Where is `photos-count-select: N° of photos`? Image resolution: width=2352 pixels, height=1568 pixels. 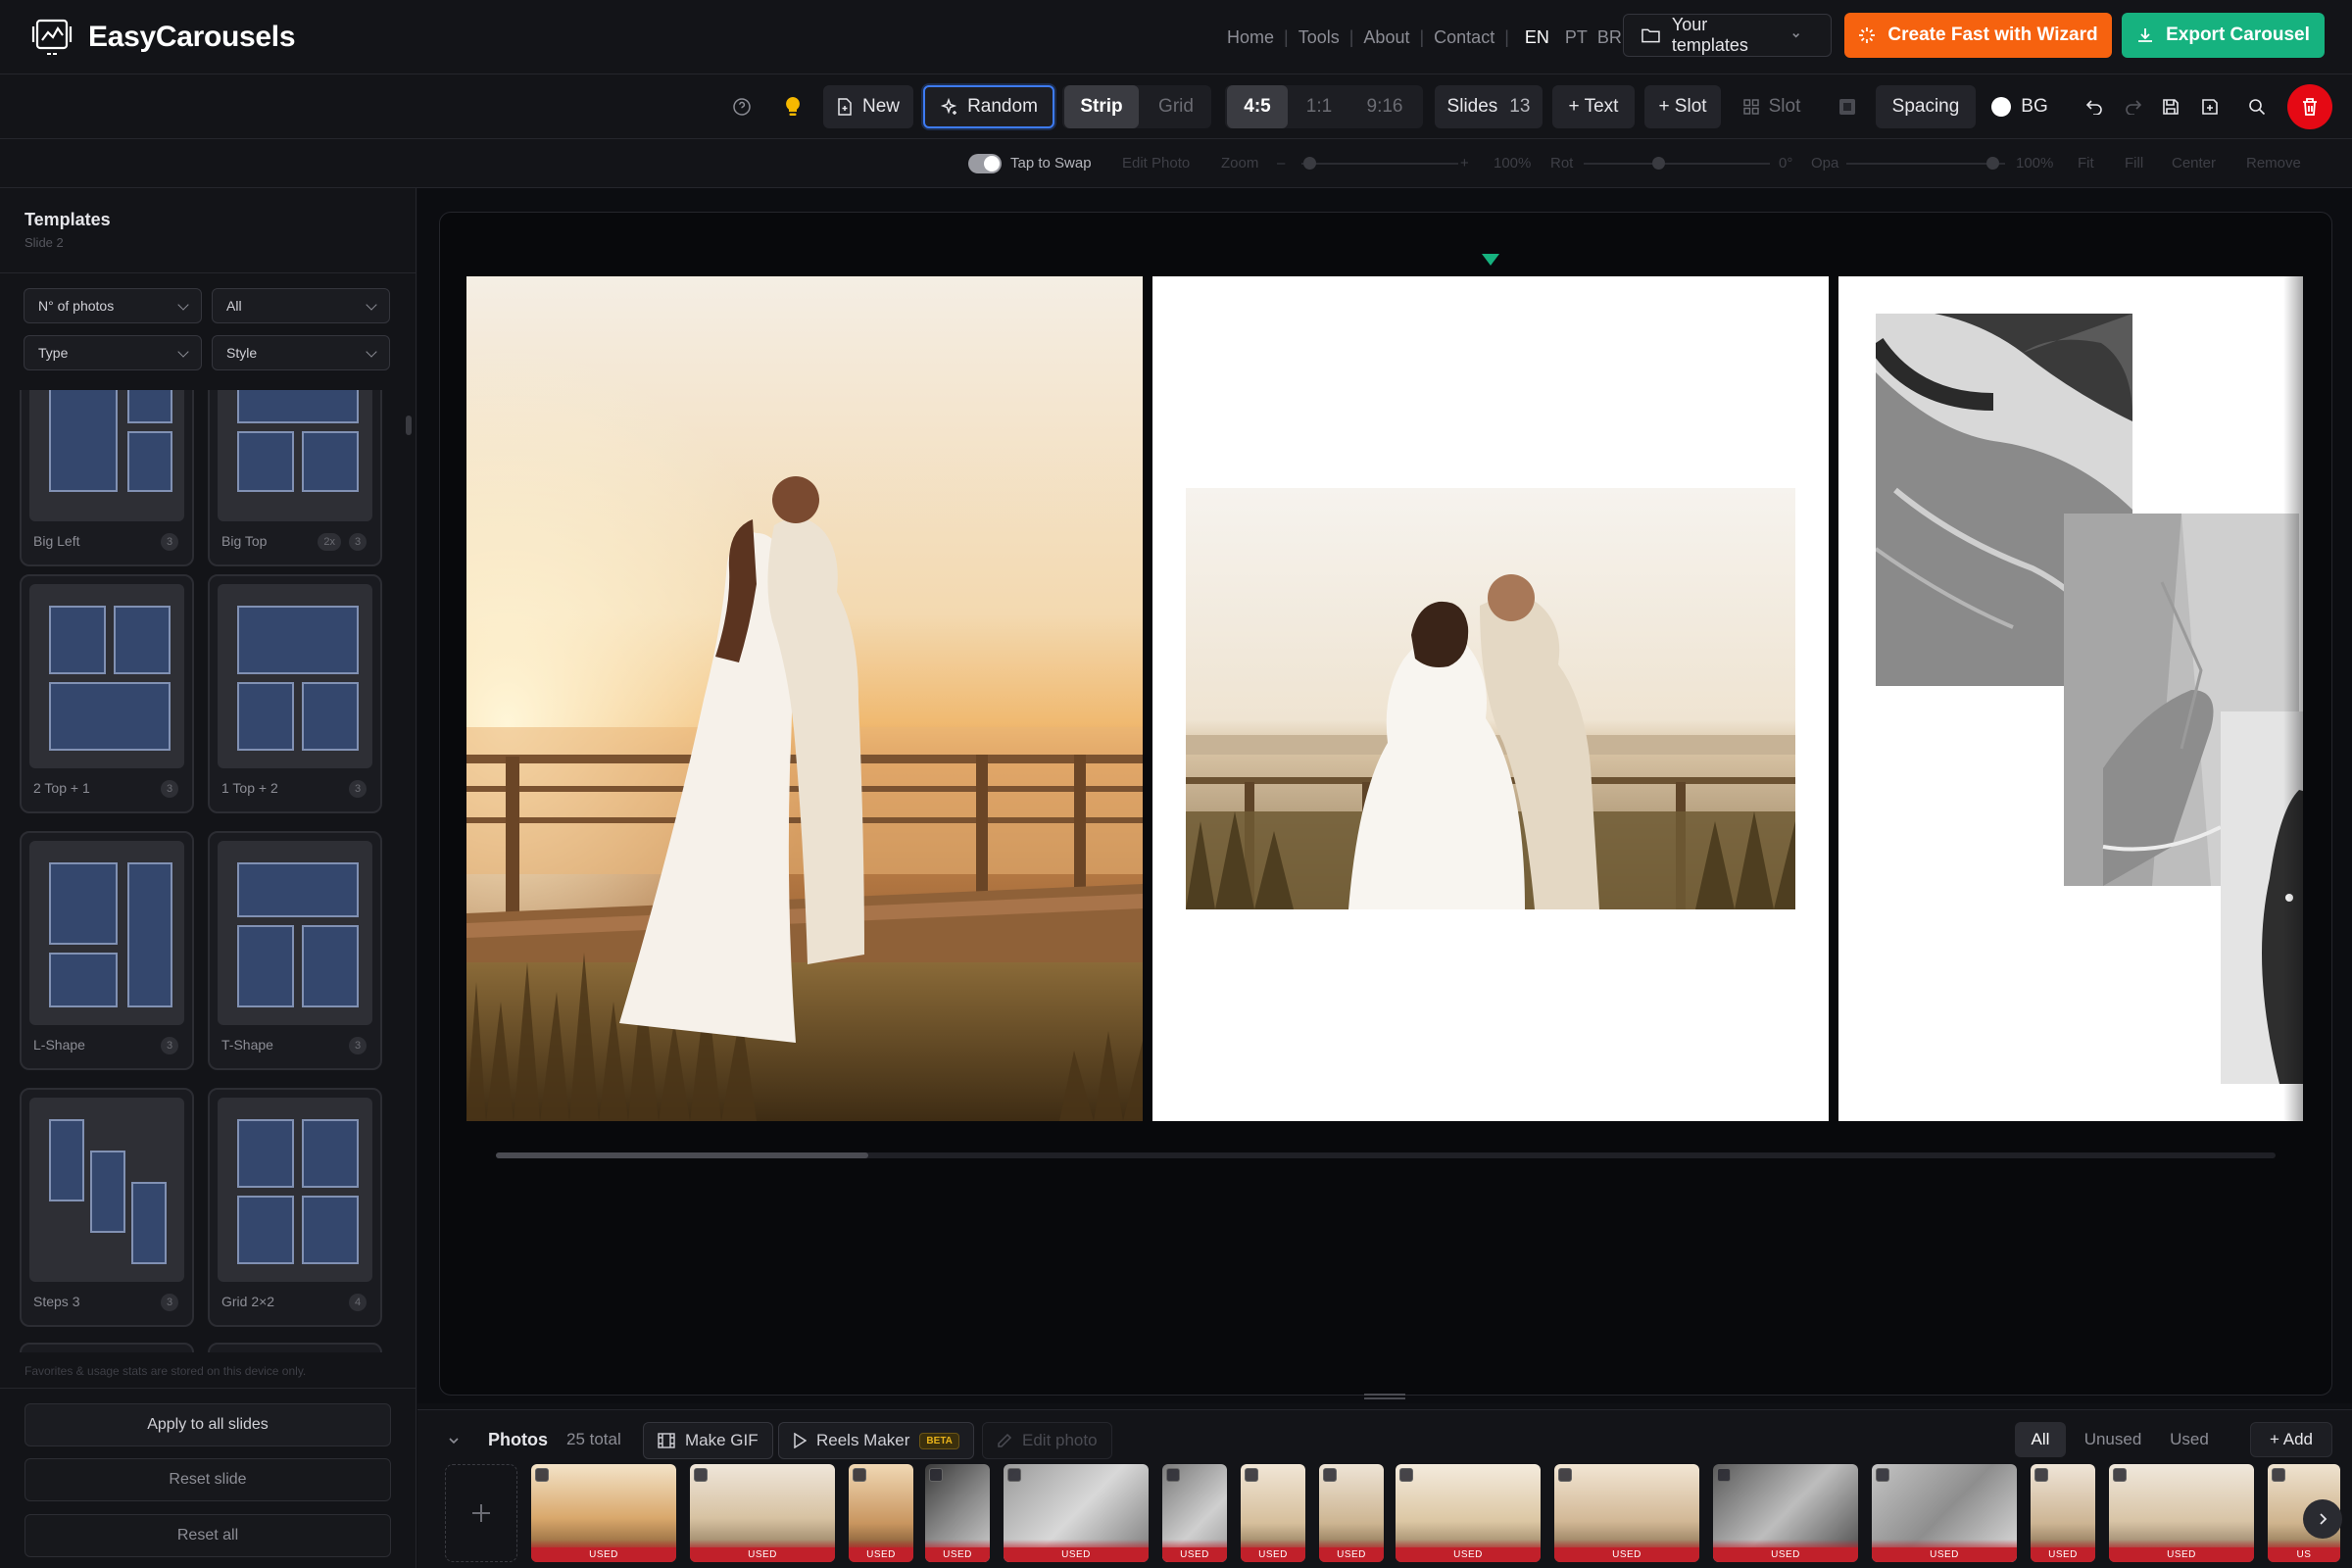
photos-count-select: N° of photos is located at coordinates (113, 305).